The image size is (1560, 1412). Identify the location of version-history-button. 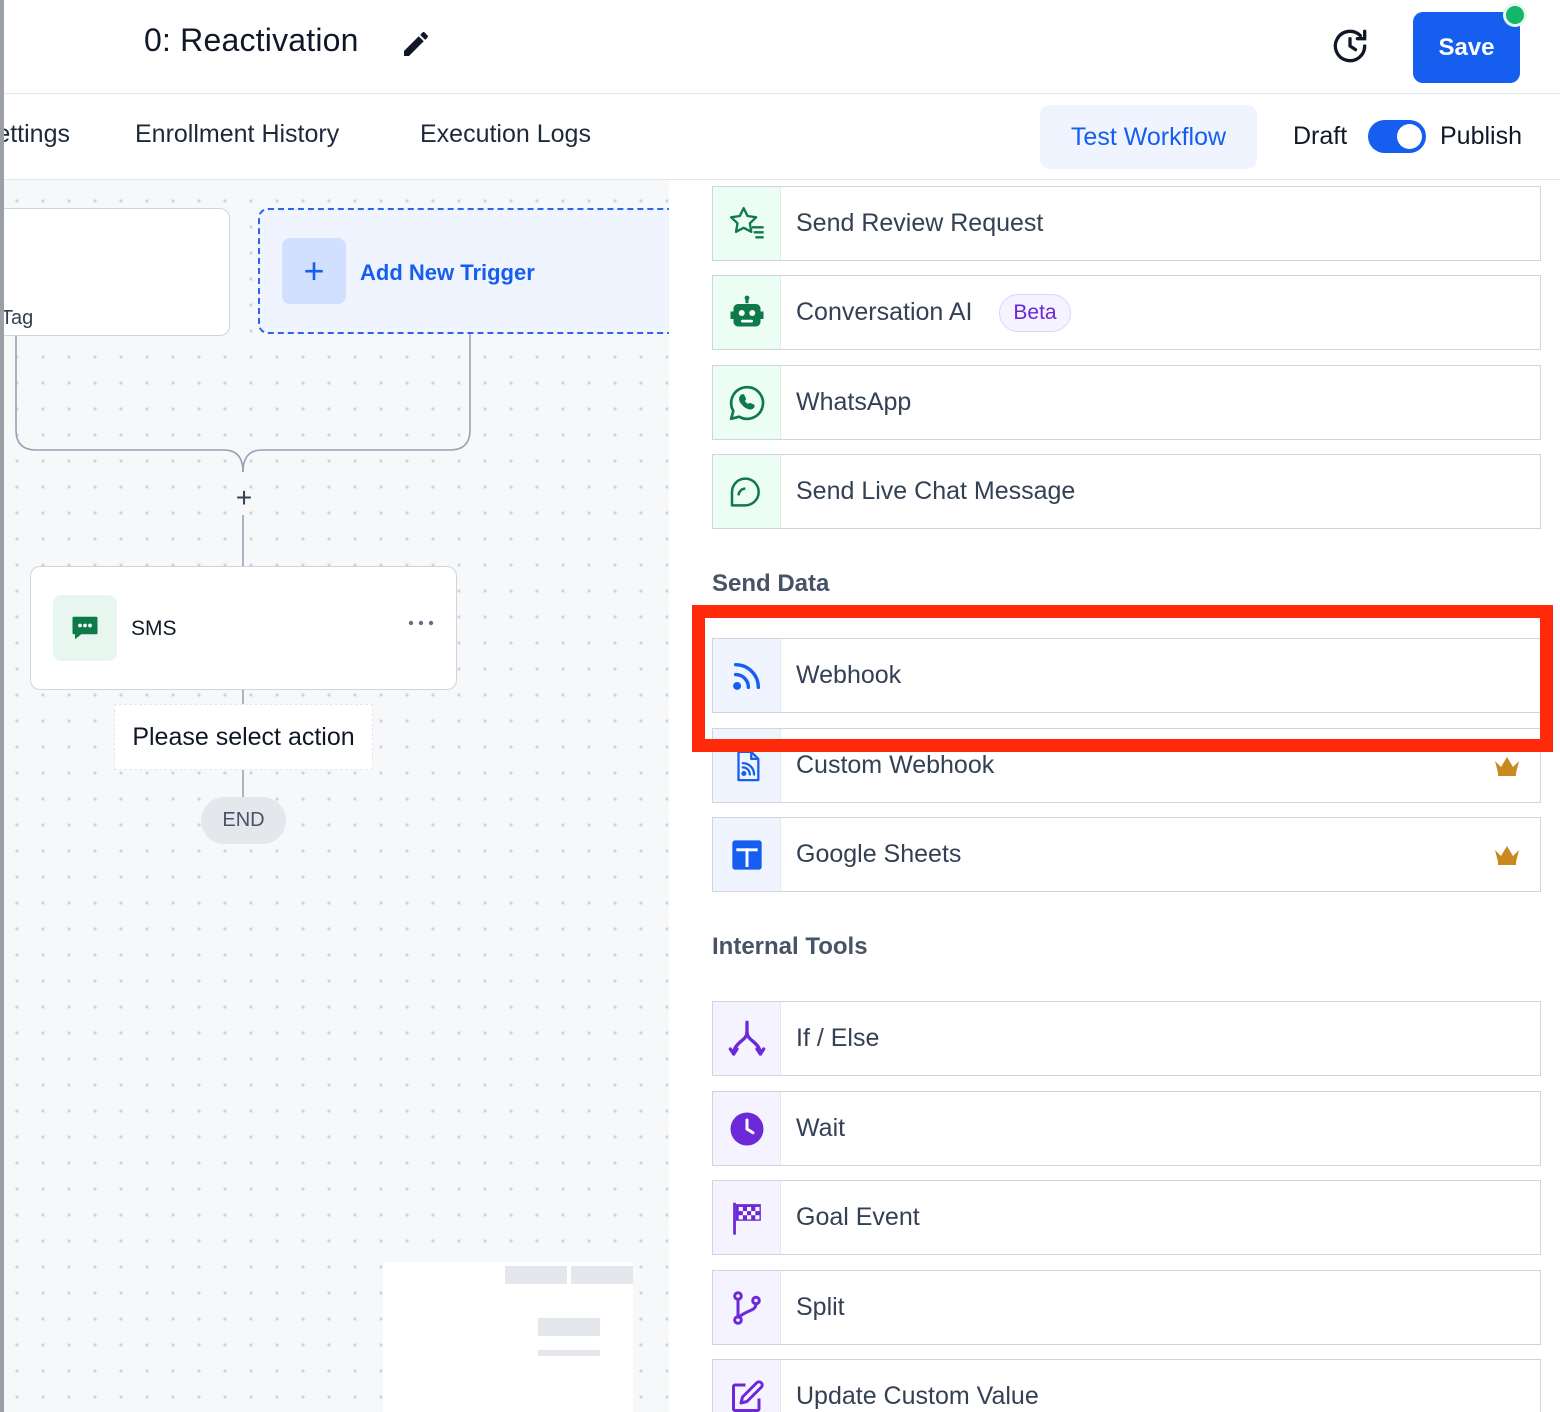
(1350, 46).